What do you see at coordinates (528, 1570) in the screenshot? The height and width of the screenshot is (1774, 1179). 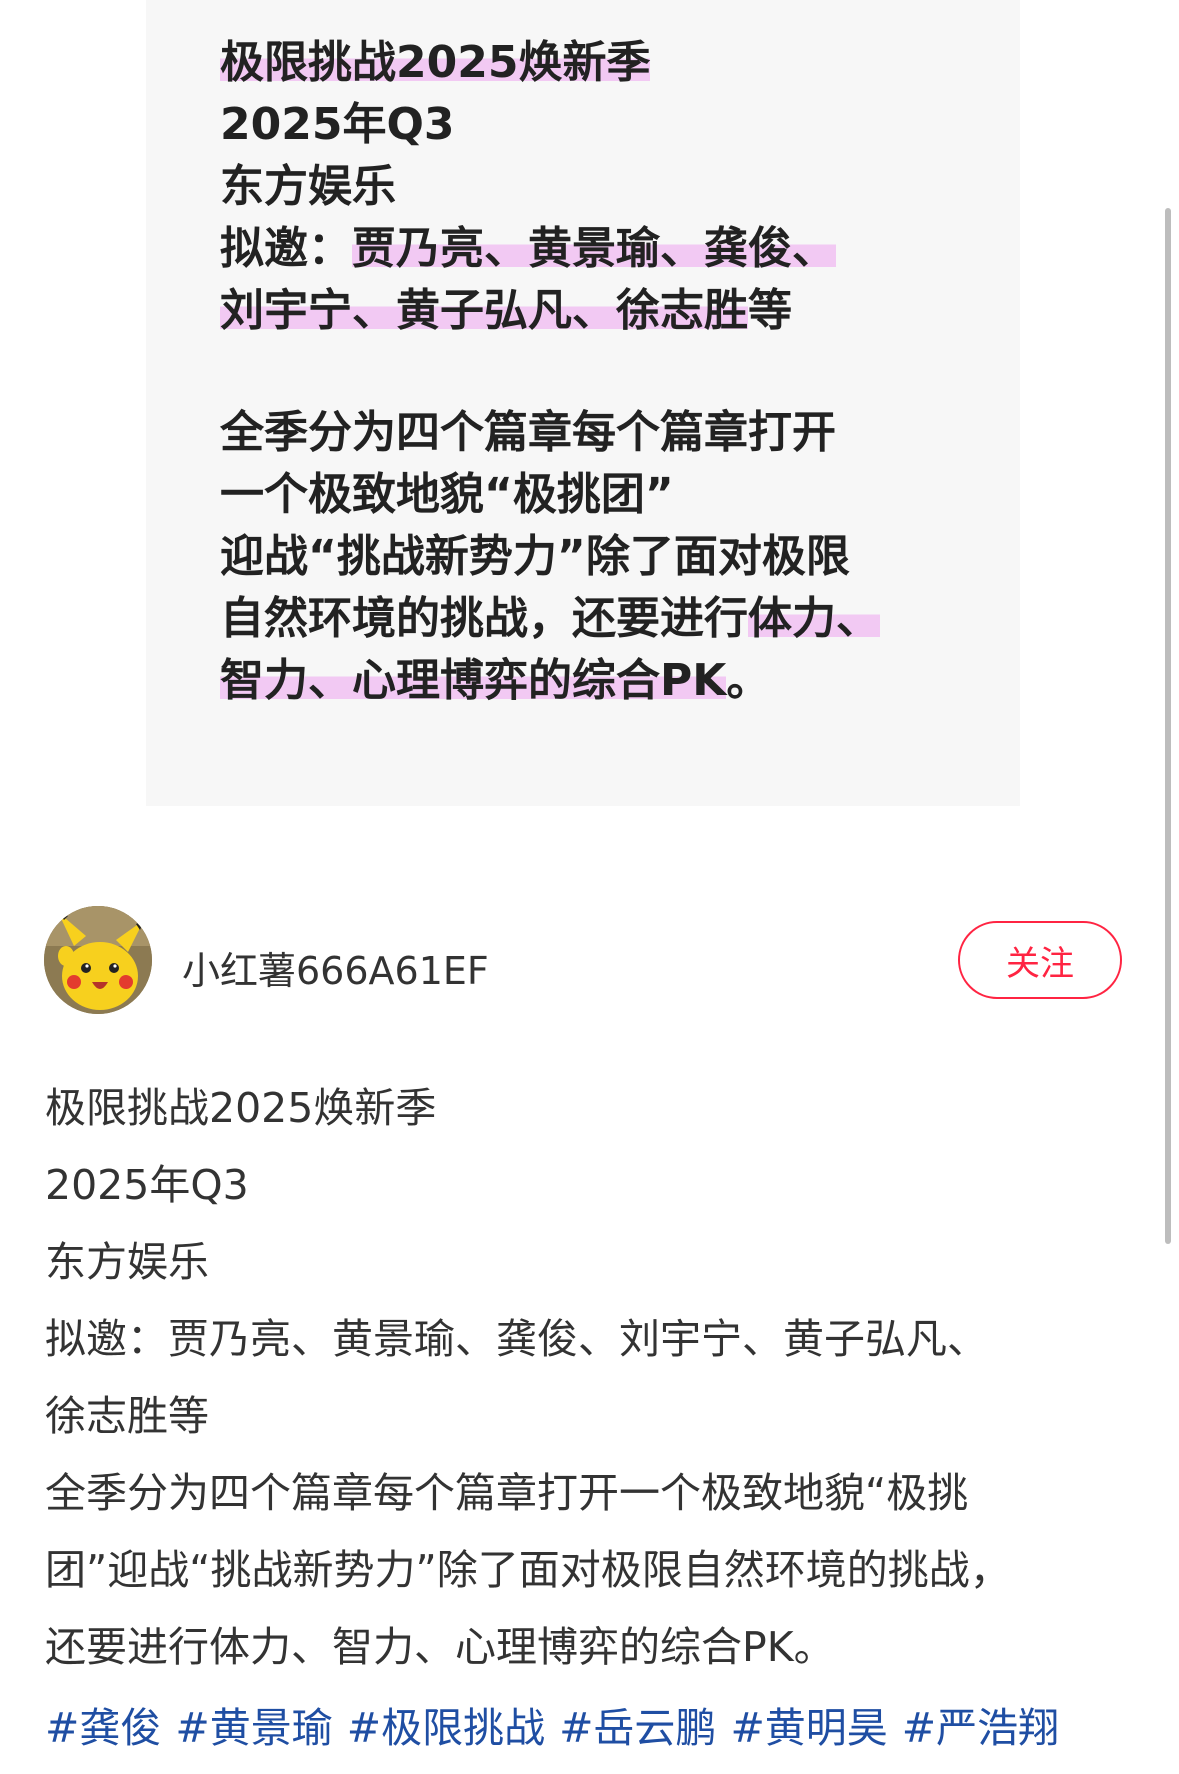 I see `post-text-line: 团”迎战“挑战新势力”除了面对极限自然环境的挑战，` at bounding box center [528, 1570].